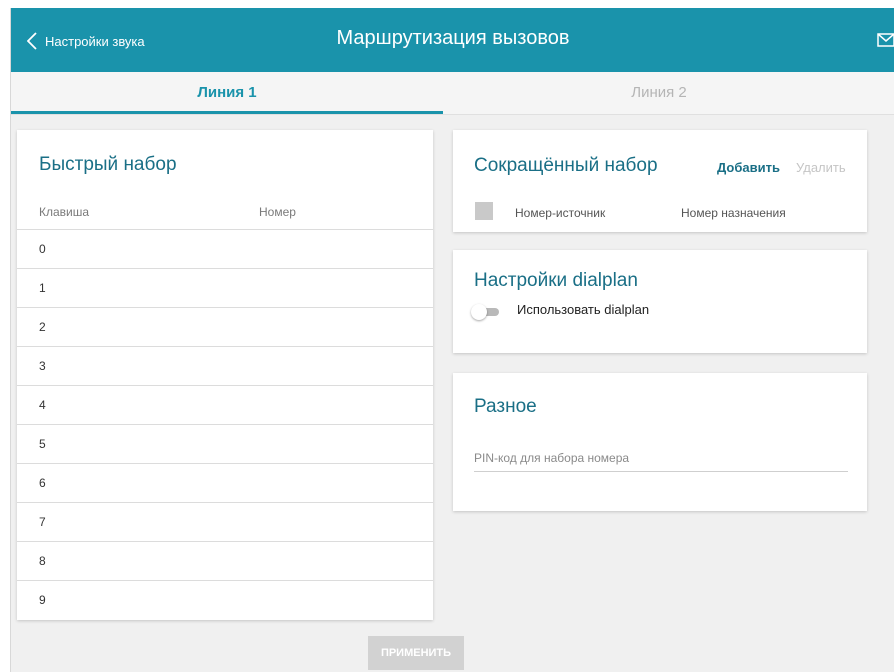  I want to click on header-bar: Настройки звука Маршрутизация вызовов, so click(452, 40).